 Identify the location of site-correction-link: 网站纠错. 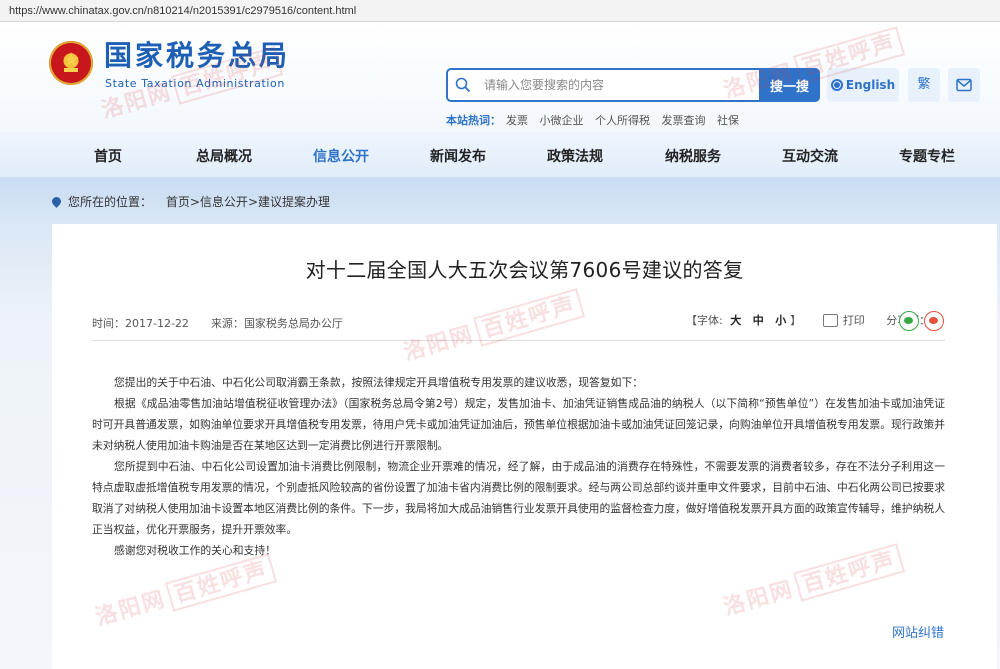
(918, 631).